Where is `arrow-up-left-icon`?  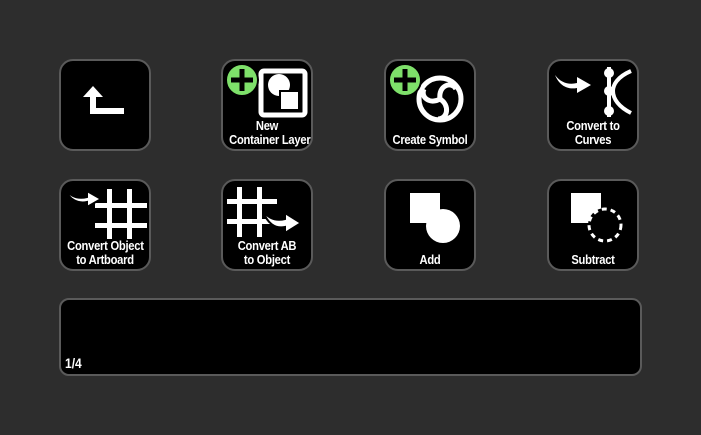
arrow-up-left-icon is located at coordinates (103, 100).